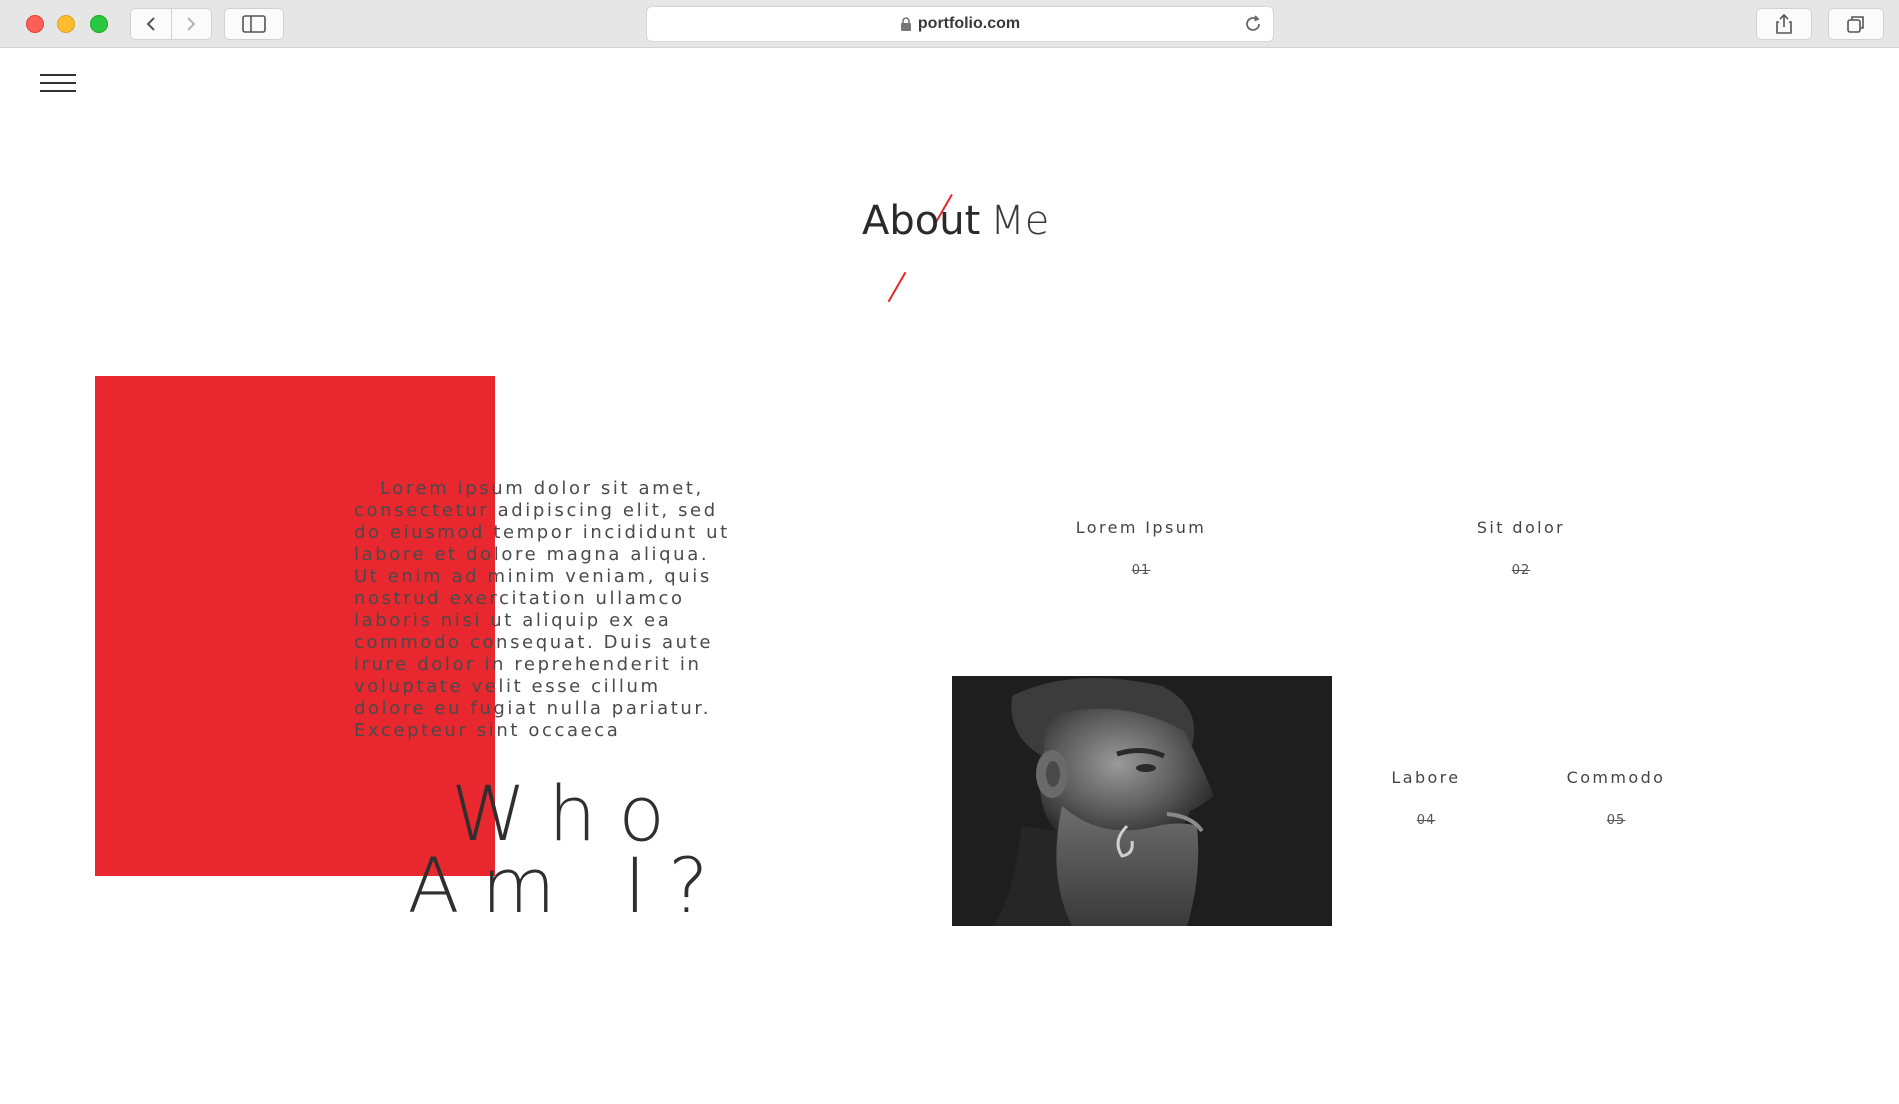 The width and height of the screenshot is (1899, 1104). What do you see at coordinates (1141, 570) in the screenshot?
I see `stat-number: 01` at bounding box center [1141, 570].